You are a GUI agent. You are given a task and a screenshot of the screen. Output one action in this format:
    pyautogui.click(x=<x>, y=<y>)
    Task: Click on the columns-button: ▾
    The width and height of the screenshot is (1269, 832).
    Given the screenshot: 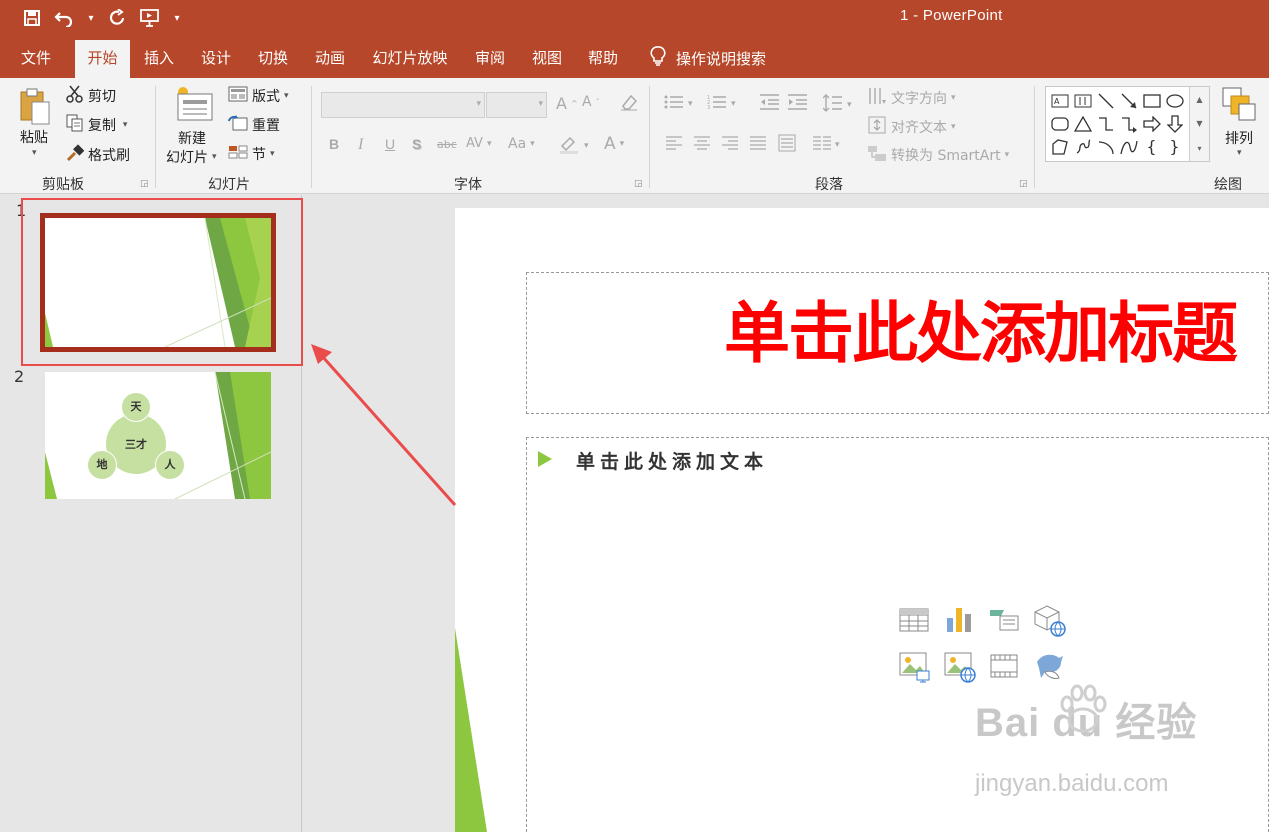 What is the action you would take?
    pyautogui.click(x=826, y=145)
    